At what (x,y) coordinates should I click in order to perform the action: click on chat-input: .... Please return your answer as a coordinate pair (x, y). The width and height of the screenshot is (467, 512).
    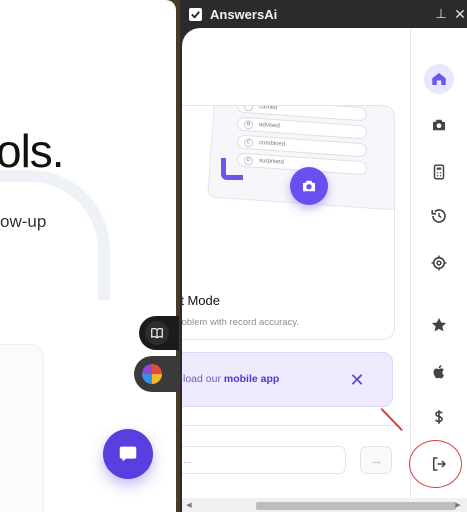
    Looking at the image, I should click on (264, 460).